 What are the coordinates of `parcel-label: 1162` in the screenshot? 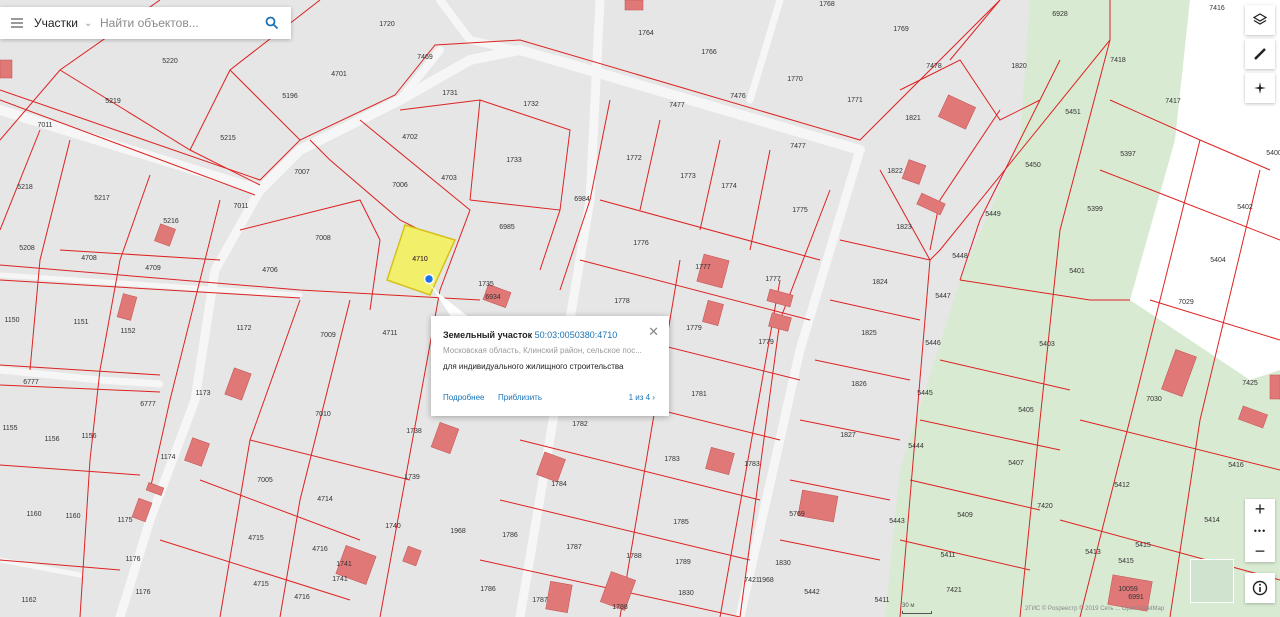 It's located at (28, 600).